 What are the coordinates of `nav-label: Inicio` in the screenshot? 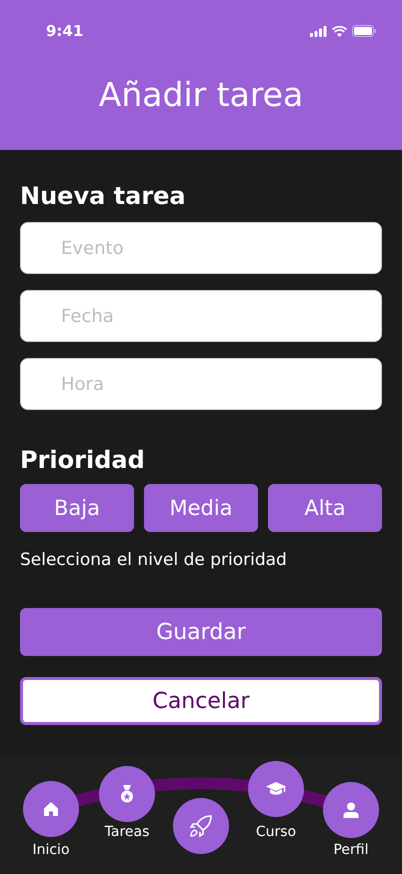 It's located at (51, 850).